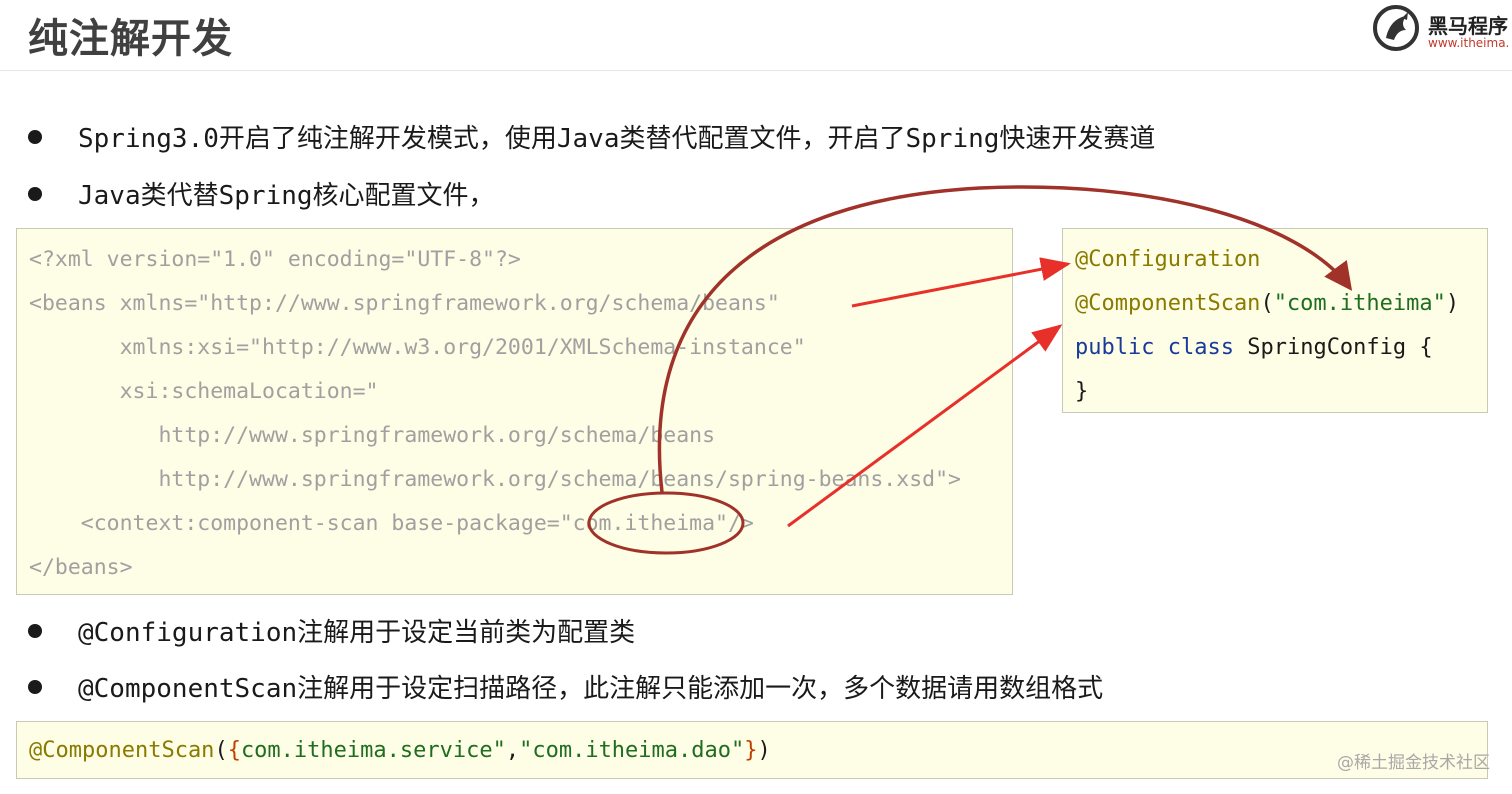 Image resolution: width=1512 pixels, height=794 pixels. I want to click on logo-text: 黑马程序, so click(1468, 26).